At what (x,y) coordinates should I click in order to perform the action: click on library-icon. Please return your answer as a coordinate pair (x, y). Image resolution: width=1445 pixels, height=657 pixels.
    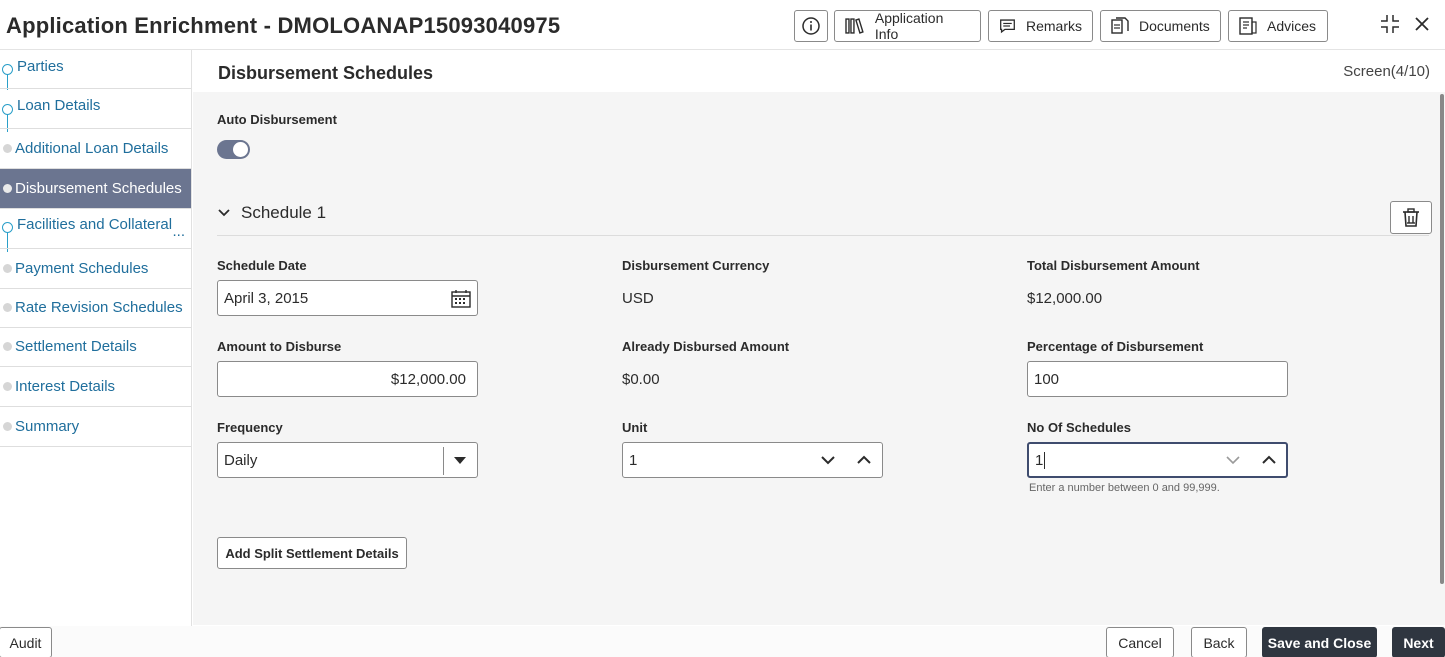
    Looking at the image, I should click on (854, 26).